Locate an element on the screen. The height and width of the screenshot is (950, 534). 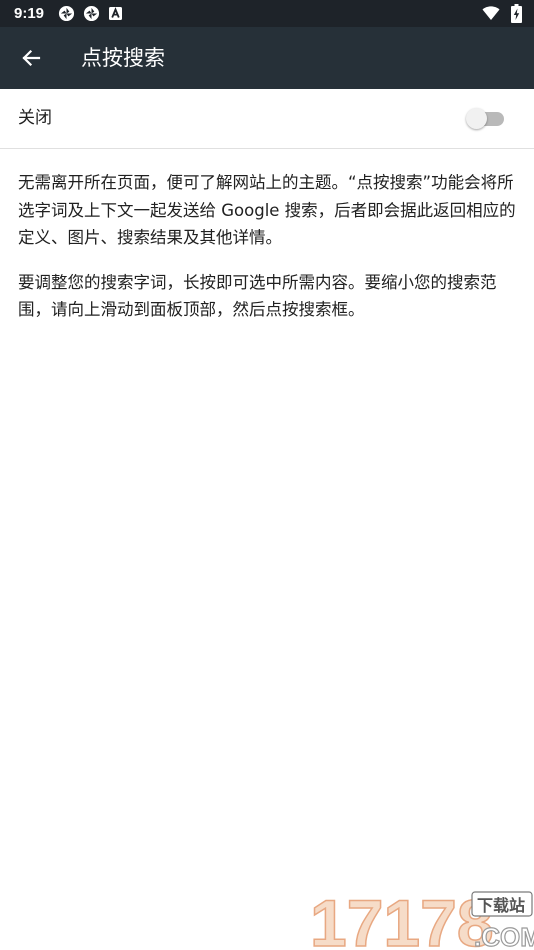
toggle-label: 关闭 is located at coordinates (35, 118).